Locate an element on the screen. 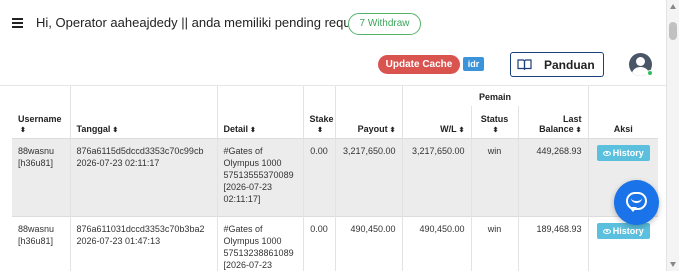 The image size is (679, 271). col-payout: Payout ⬍ is located at coordinates (369, 122).